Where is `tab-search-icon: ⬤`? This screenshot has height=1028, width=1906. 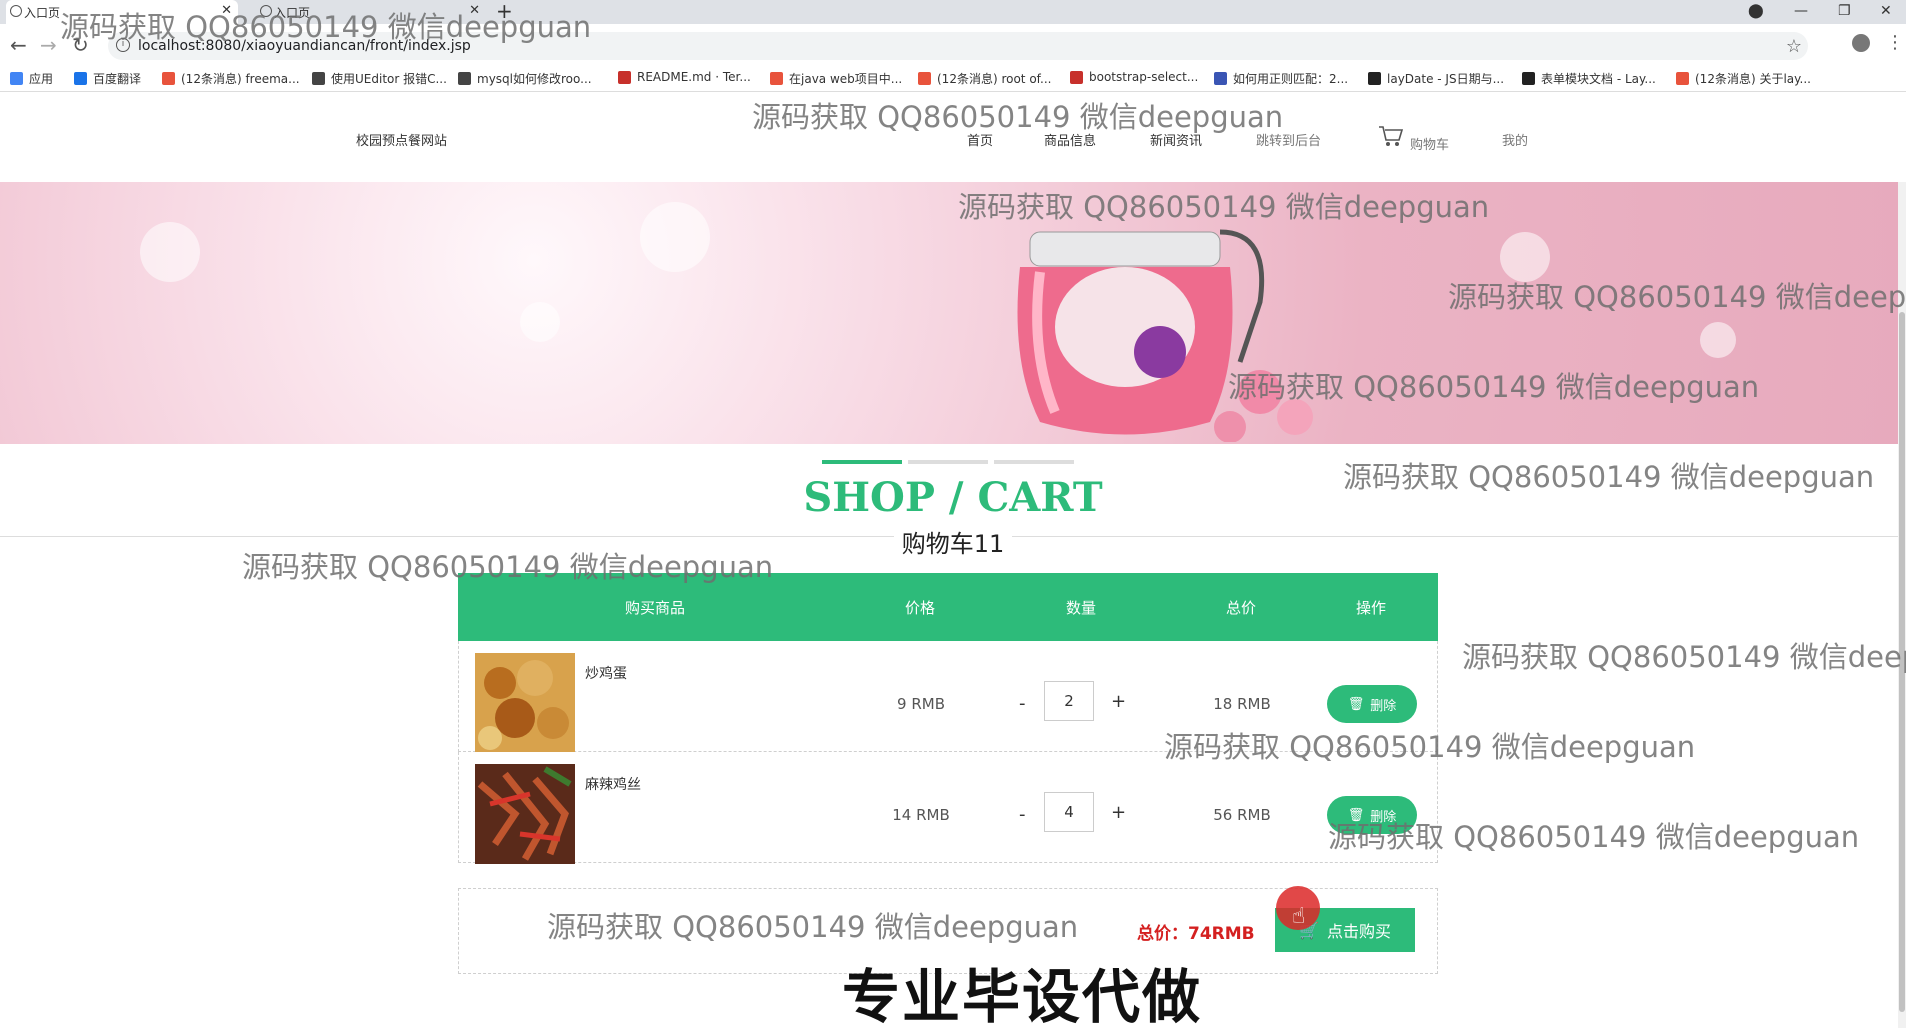 tab-search-icon: ⬤ is located at coordinates (1756, 11).